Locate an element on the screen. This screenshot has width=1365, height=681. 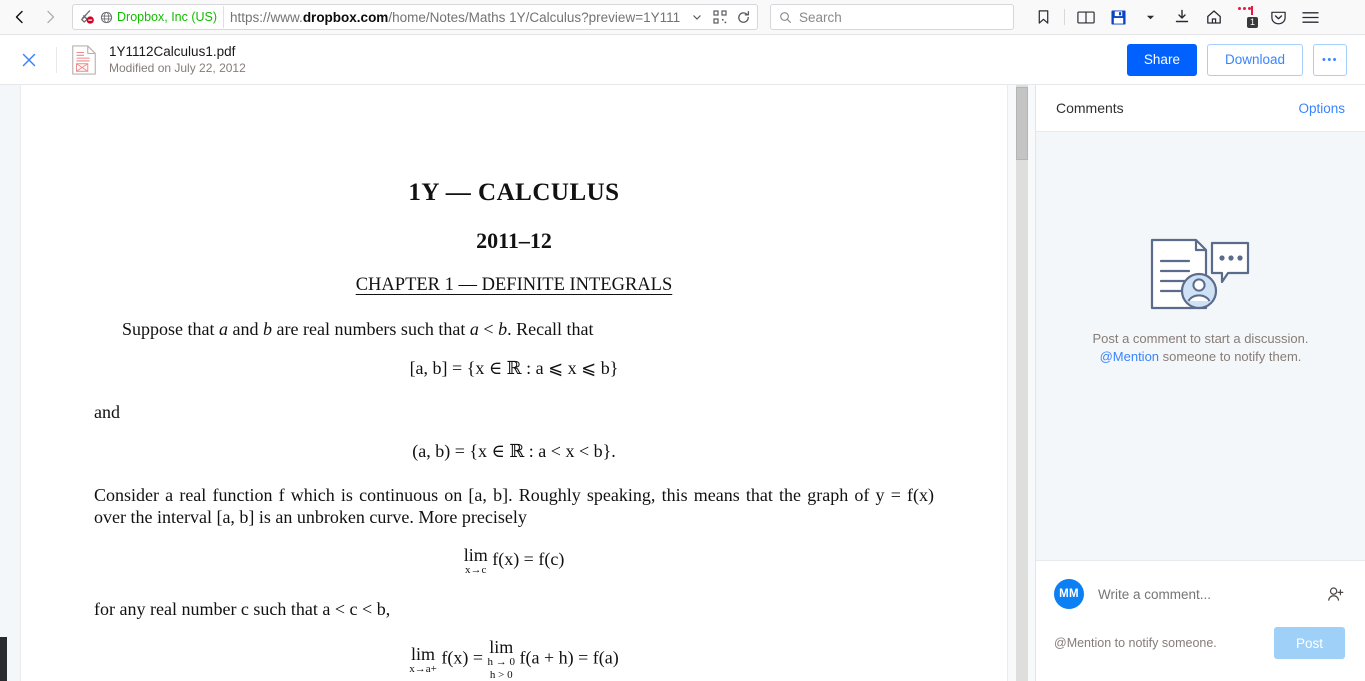
site-identity-label: Dropbox, Inc (US) is located at coordinates (167, 17).